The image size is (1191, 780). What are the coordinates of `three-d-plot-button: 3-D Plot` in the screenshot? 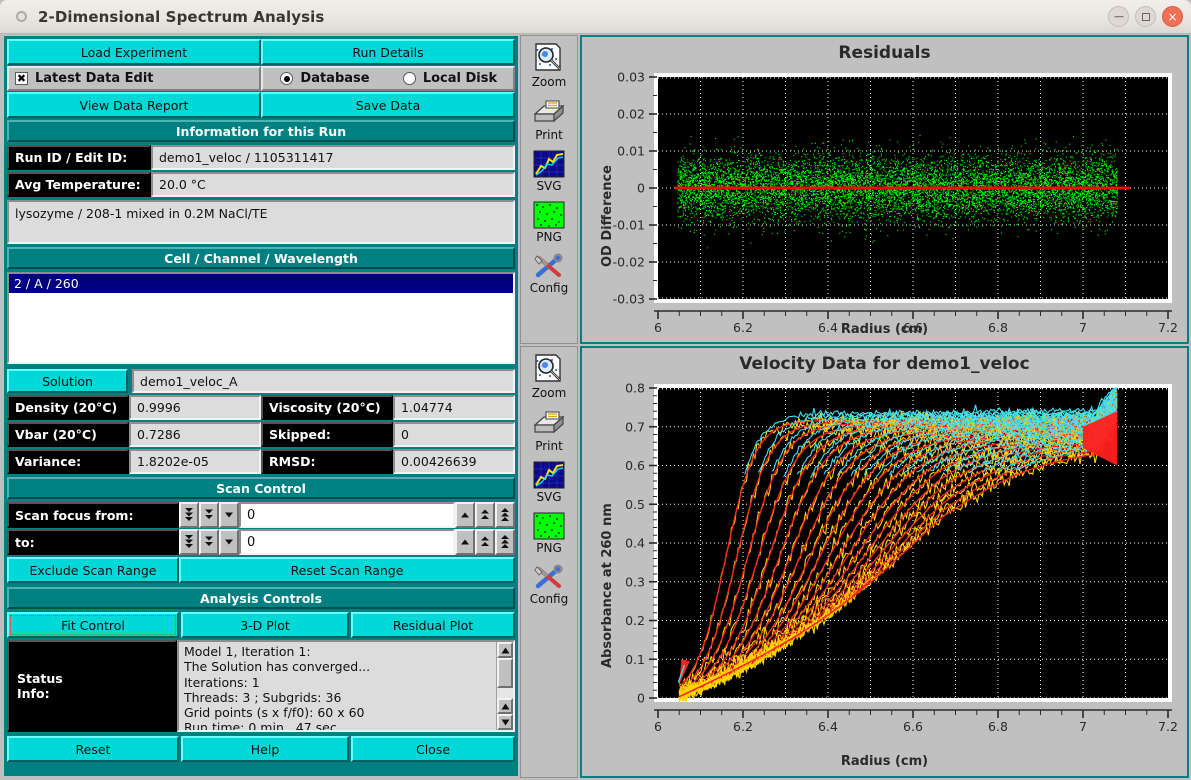 It's located at (265, 625).